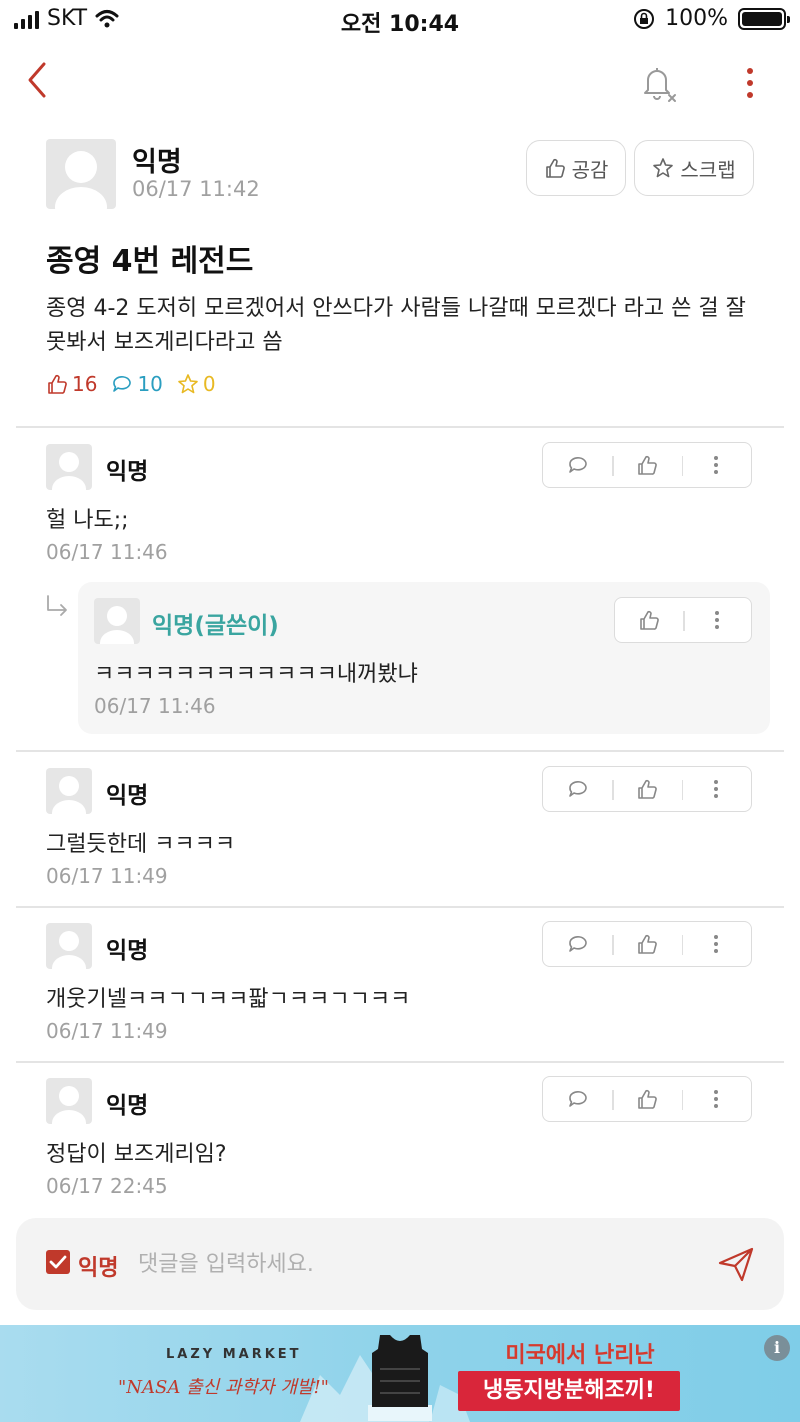 This screenshot has width=800, height=1422. I want to click on anonymous-checkbox, so click(58, 1262).